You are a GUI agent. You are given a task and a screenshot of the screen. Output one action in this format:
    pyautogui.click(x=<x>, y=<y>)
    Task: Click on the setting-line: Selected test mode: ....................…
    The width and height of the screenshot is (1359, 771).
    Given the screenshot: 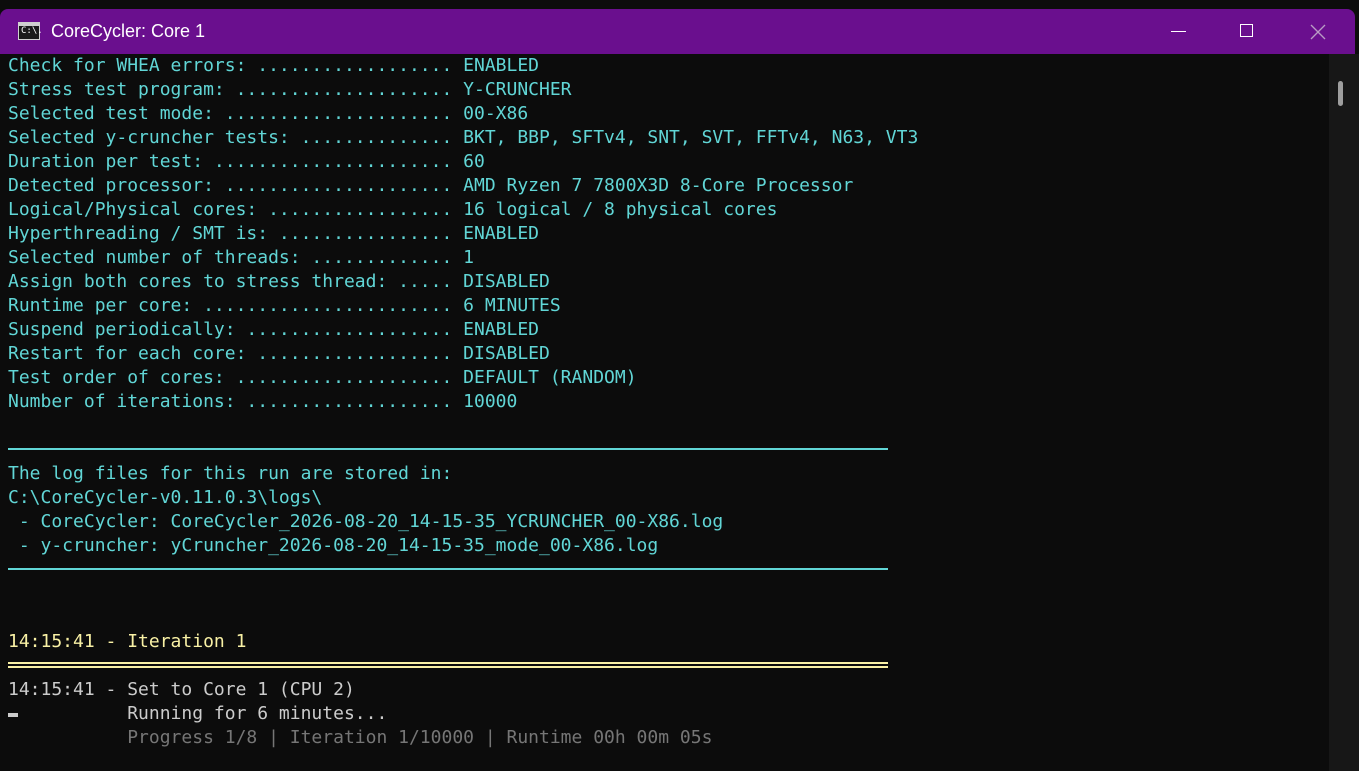 What is the action you would take?
    pyautogui.click(x=268, y=113)
    